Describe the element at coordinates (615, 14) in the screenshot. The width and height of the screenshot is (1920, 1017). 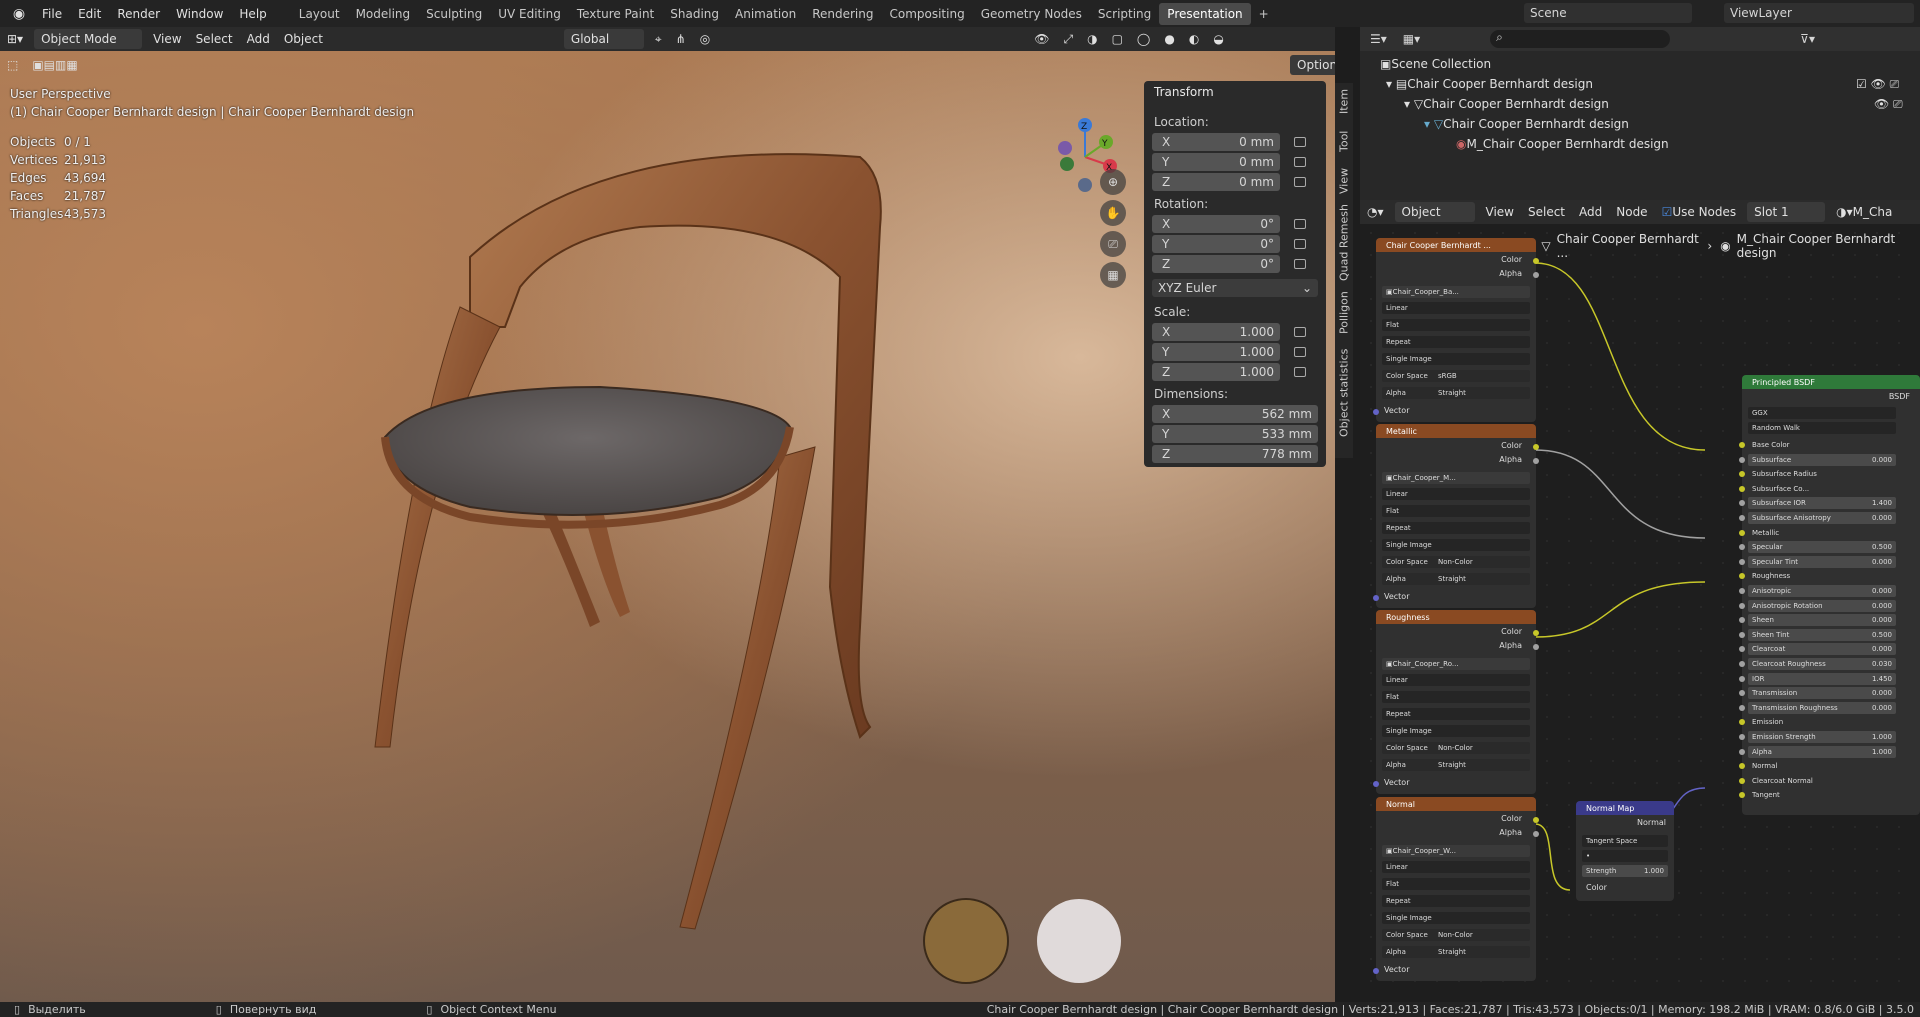
I see `tab-texture-paint: Texture Paint` at that location.